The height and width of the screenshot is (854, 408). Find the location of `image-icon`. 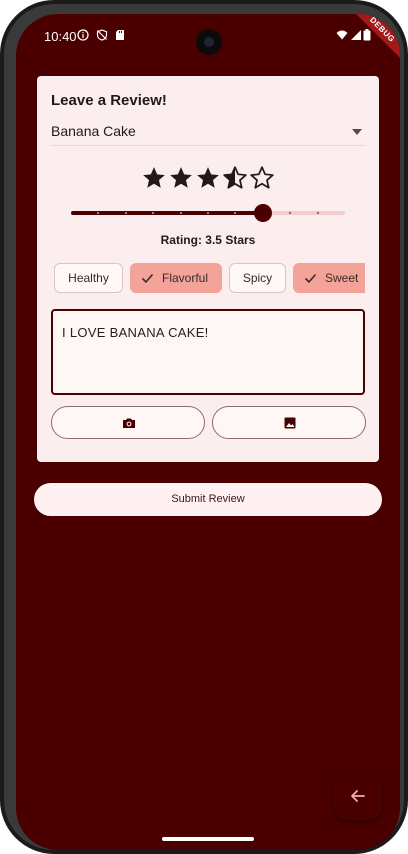

image-icon is located at coordinates (290, 423).